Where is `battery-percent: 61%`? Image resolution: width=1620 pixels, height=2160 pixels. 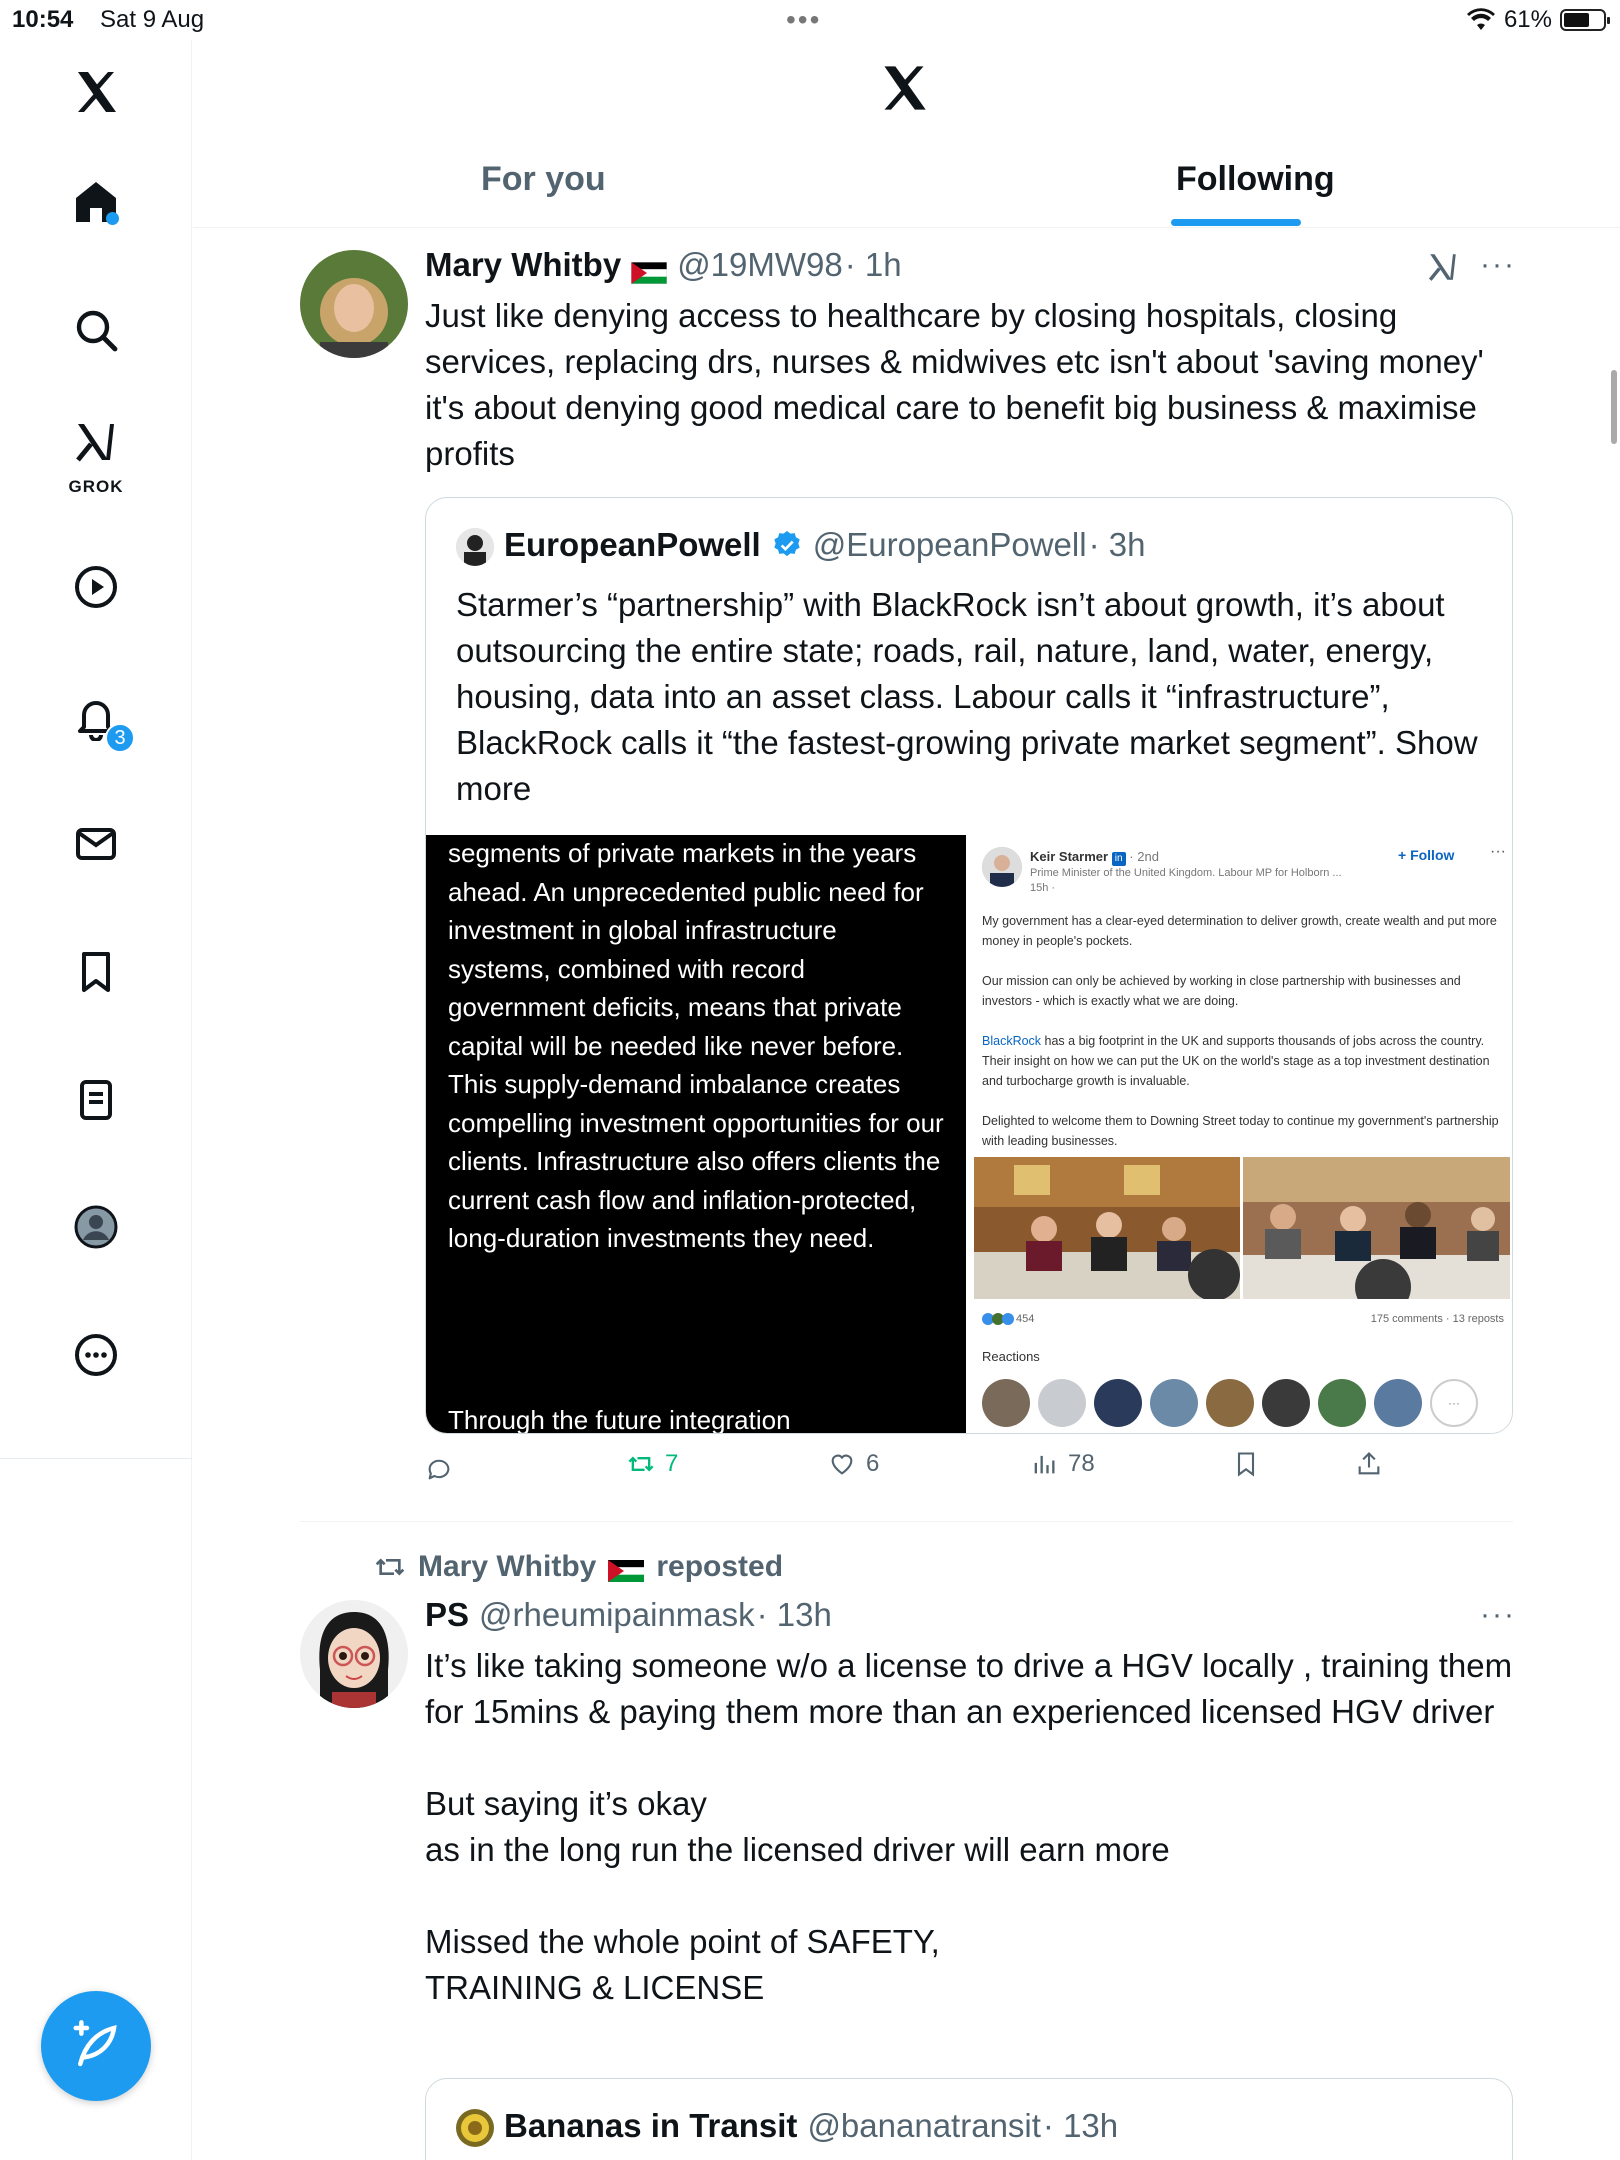
battery-percent: 61% is located at coordinates (1527, 19).